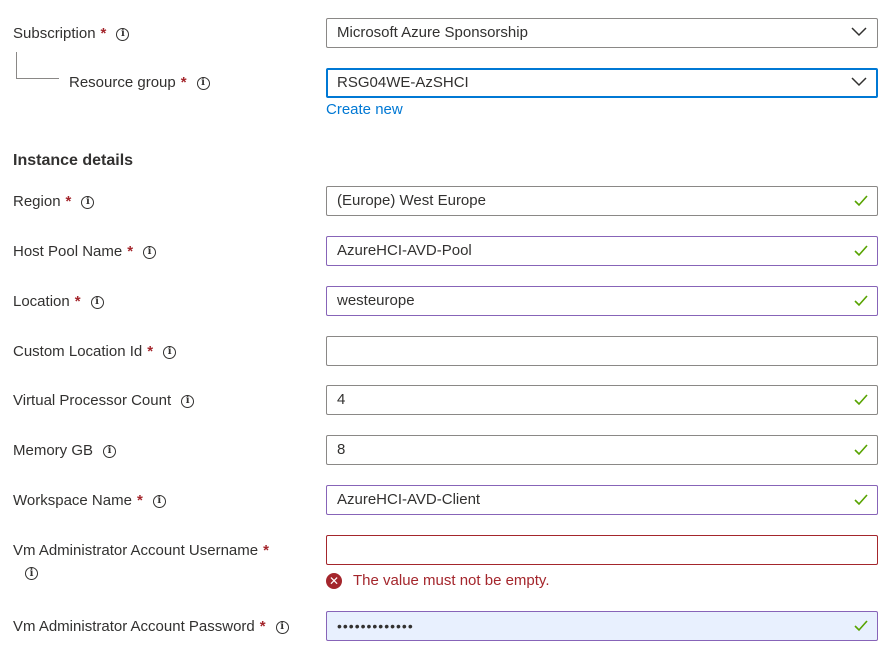 This screenshot has height=663, width=880. I want to click on vm-admin-username-label: Vm Administrator Account Username *, so click(141, 550).